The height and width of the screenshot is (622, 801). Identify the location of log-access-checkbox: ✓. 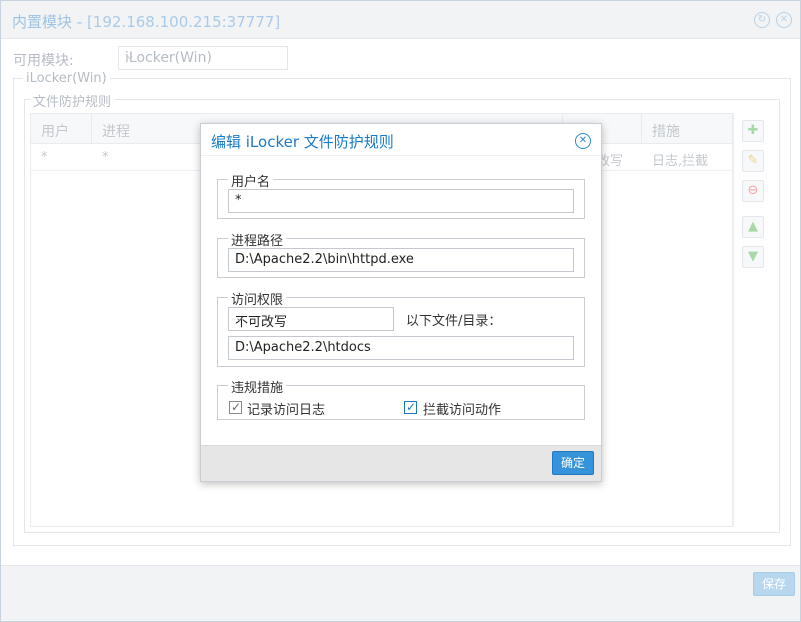
(235, 407).